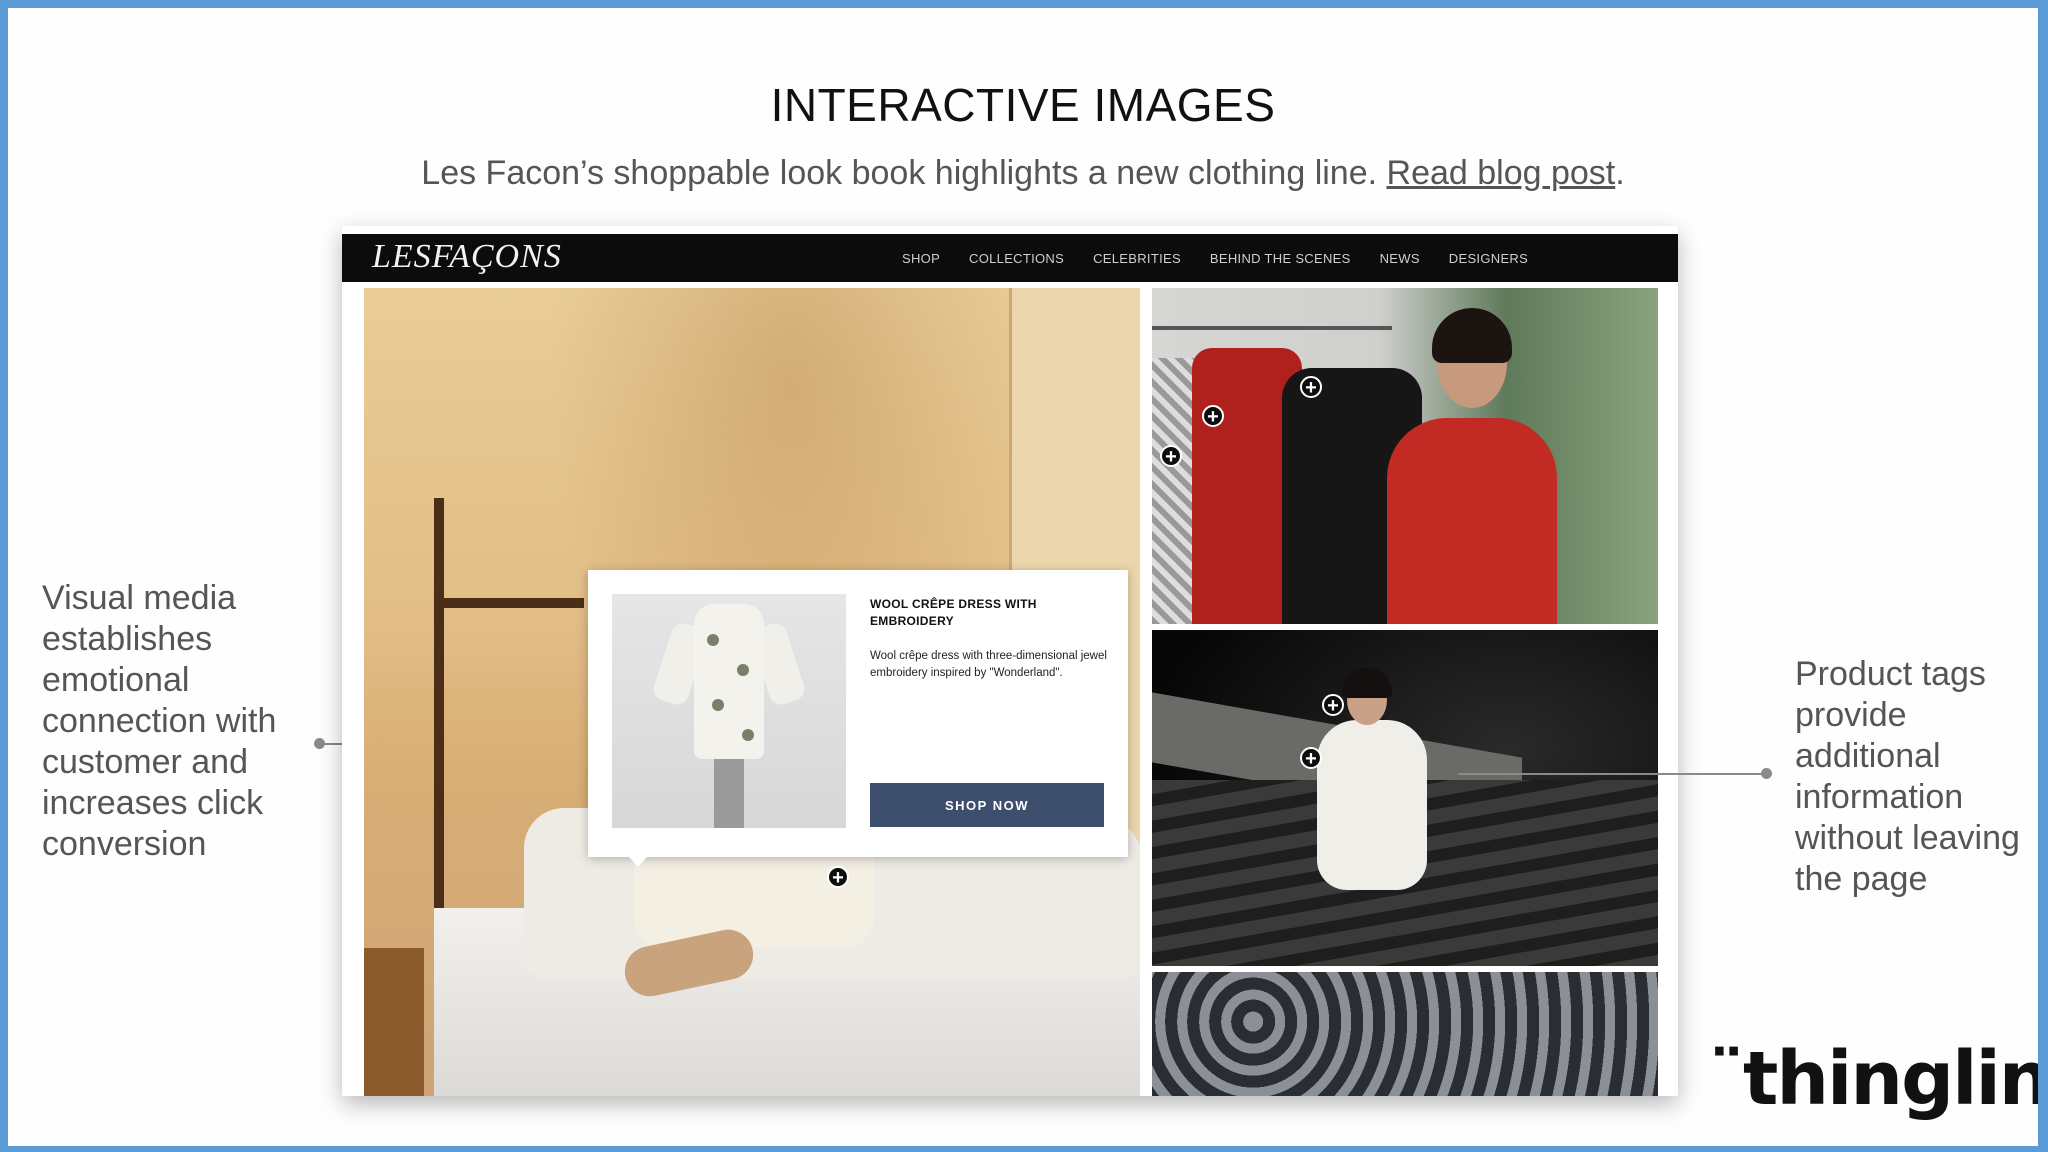 The image size is (2048, 1152). What do you see at coordinates (987, 805) in the screenshot?
I see `shop-now-button: SHOP NOW` at bounding box center [987, 805].